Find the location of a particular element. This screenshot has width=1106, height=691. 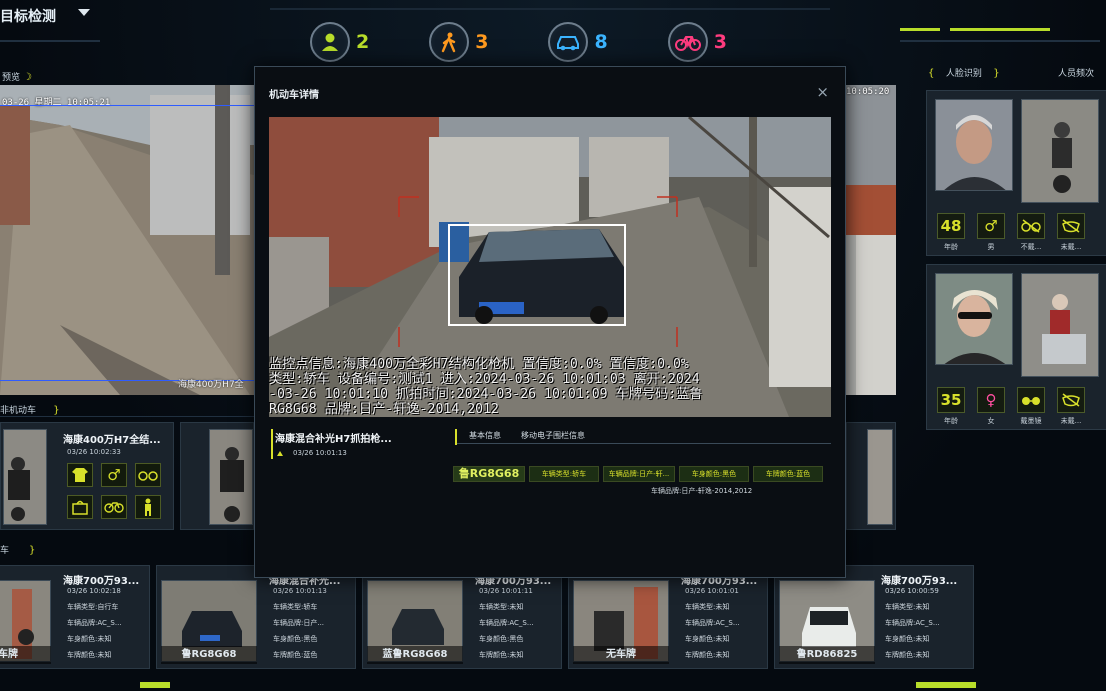

car-shape is located at coordinates (541, 276).